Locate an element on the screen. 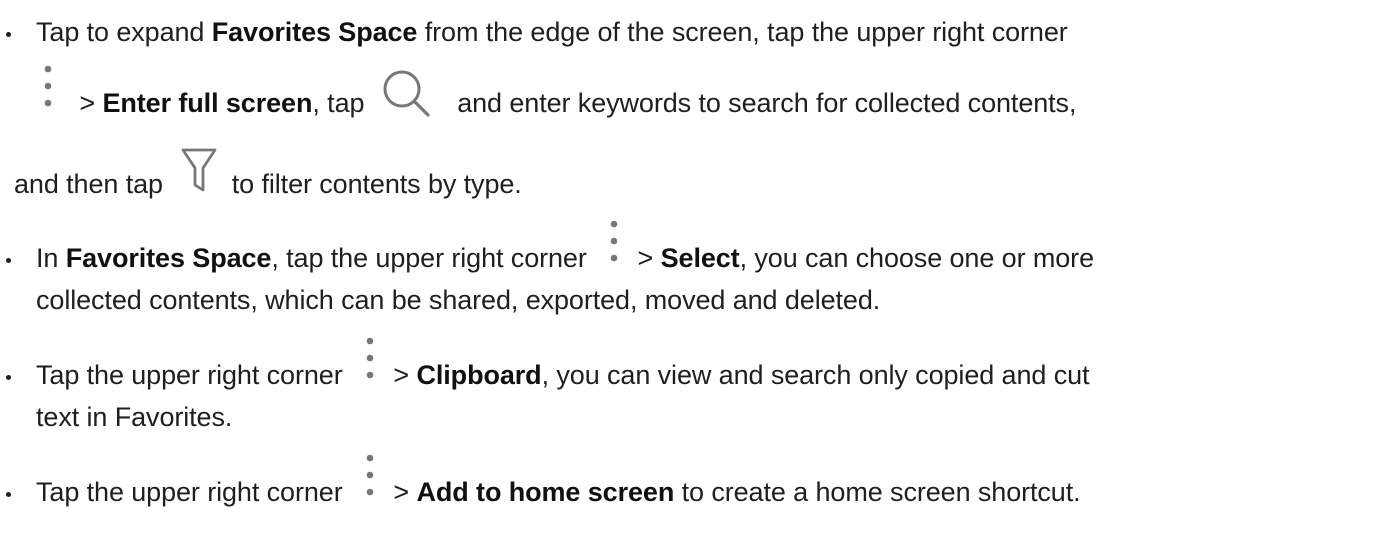 The height and width of the screenshot is (558, 1383). search-icon is located at coordinates (411, 96).